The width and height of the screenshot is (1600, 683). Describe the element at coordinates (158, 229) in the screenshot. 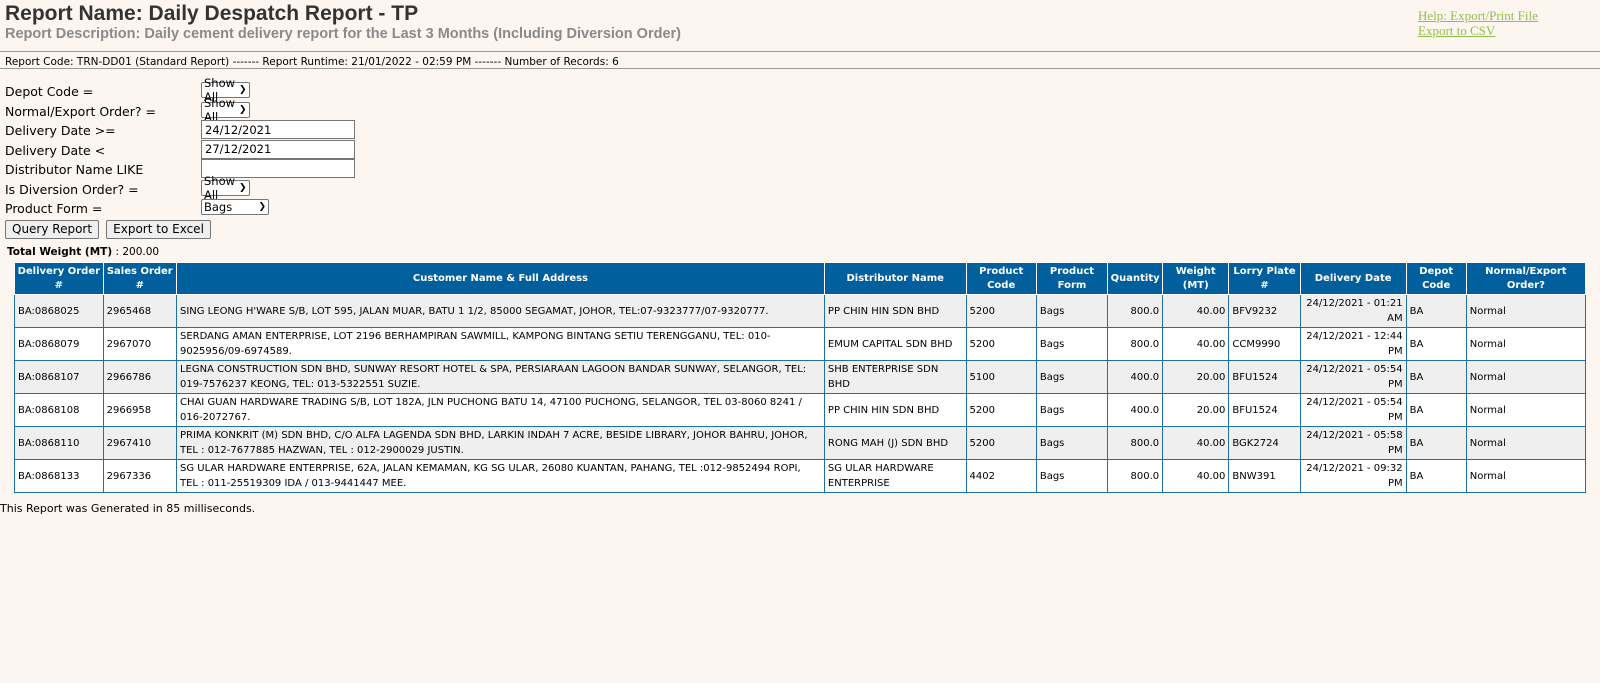

I see `export-excel-button: Export to Excel` at that location.